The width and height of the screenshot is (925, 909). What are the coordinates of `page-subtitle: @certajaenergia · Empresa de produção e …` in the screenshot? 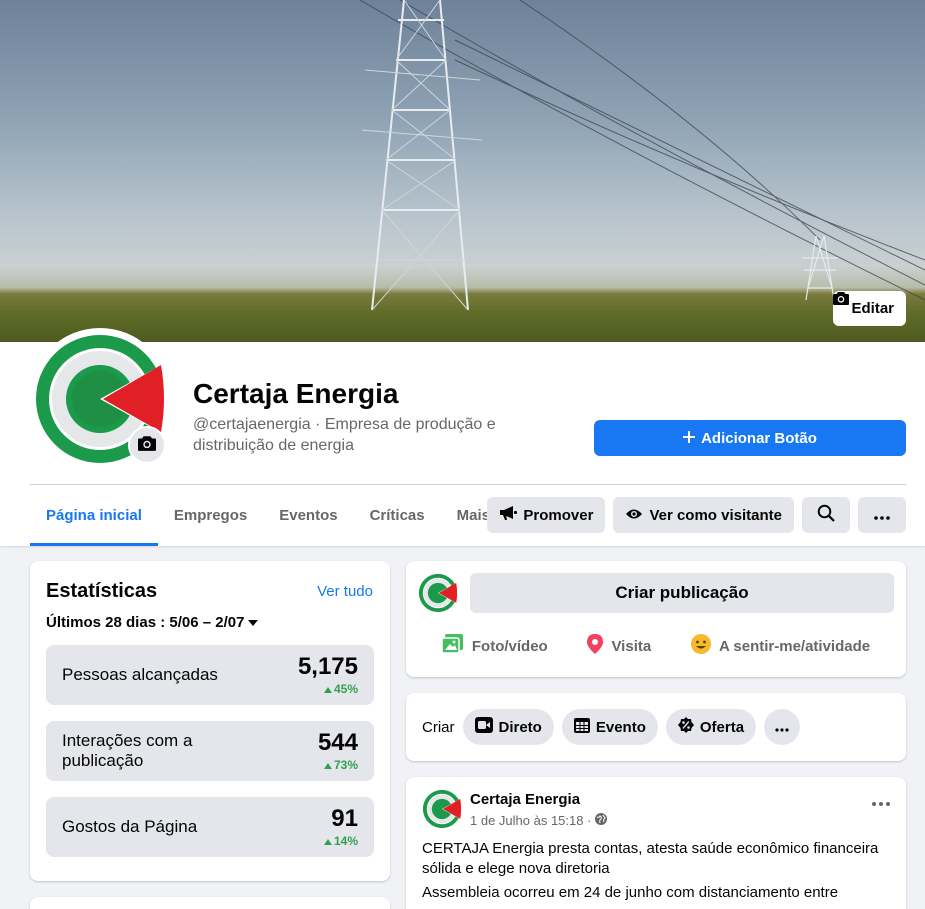 It's located at (344, 435).